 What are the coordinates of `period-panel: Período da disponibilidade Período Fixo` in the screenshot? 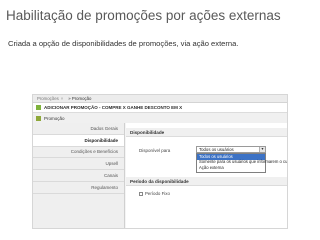 It's located at (206, 191).